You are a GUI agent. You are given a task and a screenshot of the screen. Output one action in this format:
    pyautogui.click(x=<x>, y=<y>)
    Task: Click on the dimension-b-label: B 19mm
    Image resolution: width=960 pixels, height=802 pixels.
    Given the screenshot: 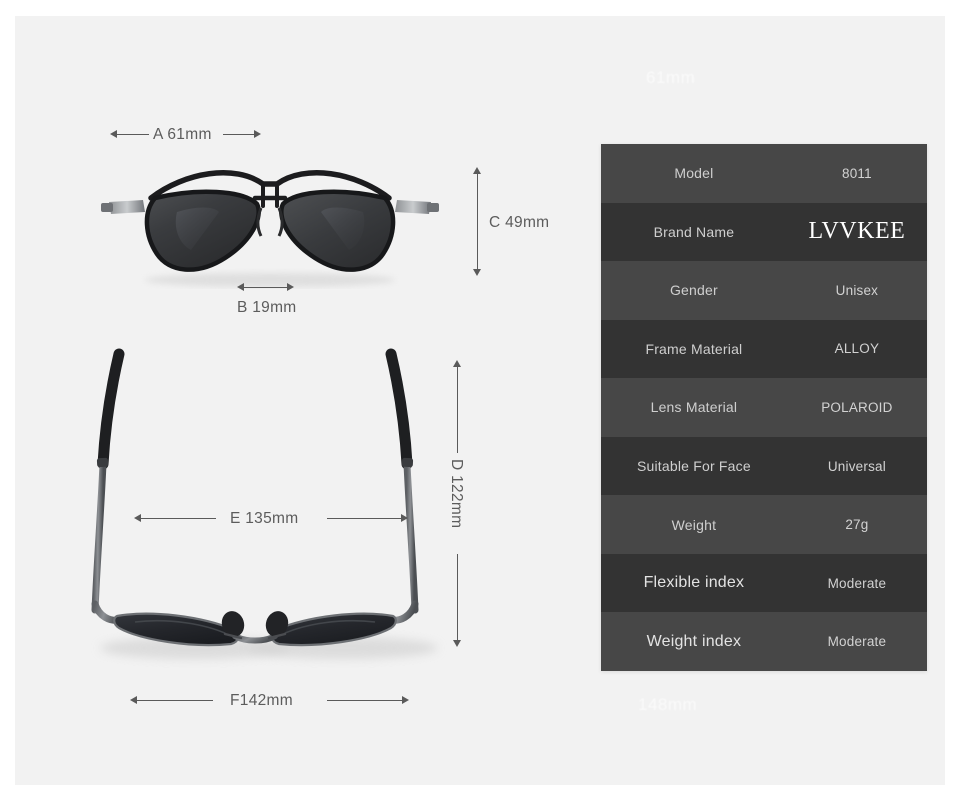 What is the action you would take?
    pyautogui.click(x=267, y=307)
    